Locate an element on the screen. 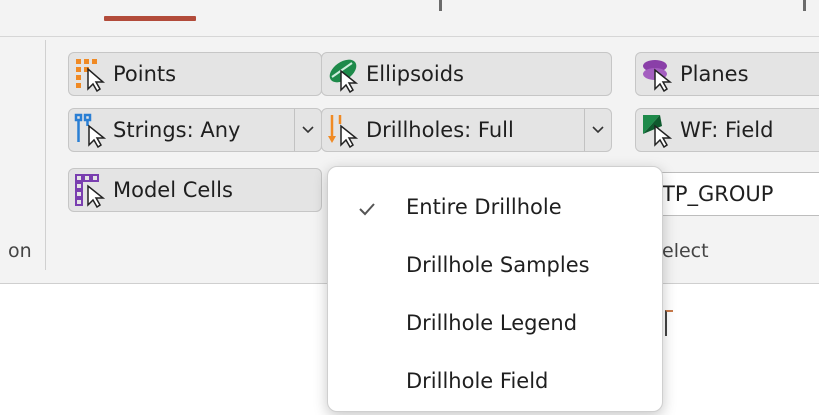 This screenshot has width=819, height=415. menu-item-drillhole-field: Drillhole Field is located at coordinates (496, 381).